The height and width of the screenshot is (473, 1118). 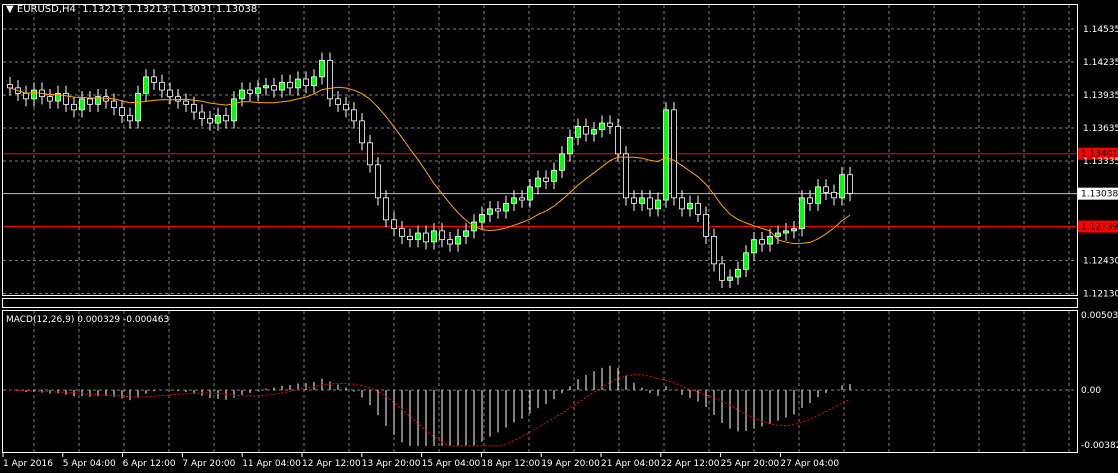 What do you see at coordinates (1100, 63) in the screenshot?
I see `price-tick-label: 1.14235` at bounding box center [1100, 63].